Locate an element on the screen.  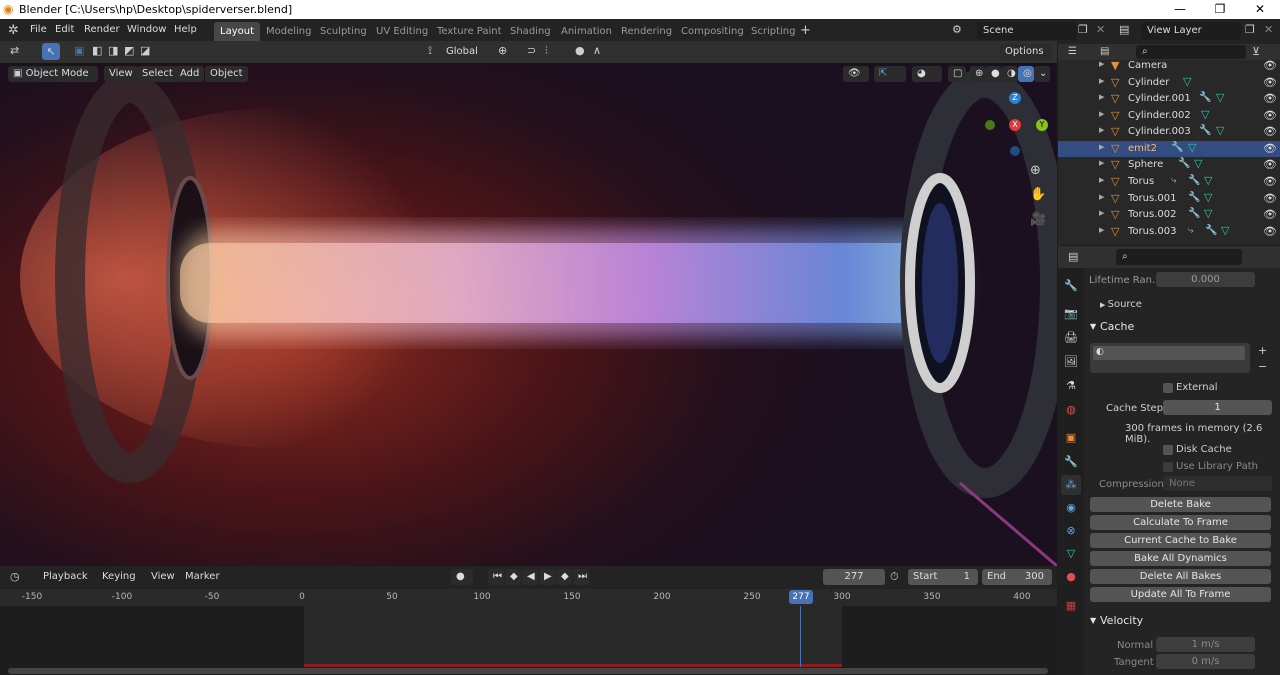
xray-icon: ▢ is located at coordinates (957, 74).